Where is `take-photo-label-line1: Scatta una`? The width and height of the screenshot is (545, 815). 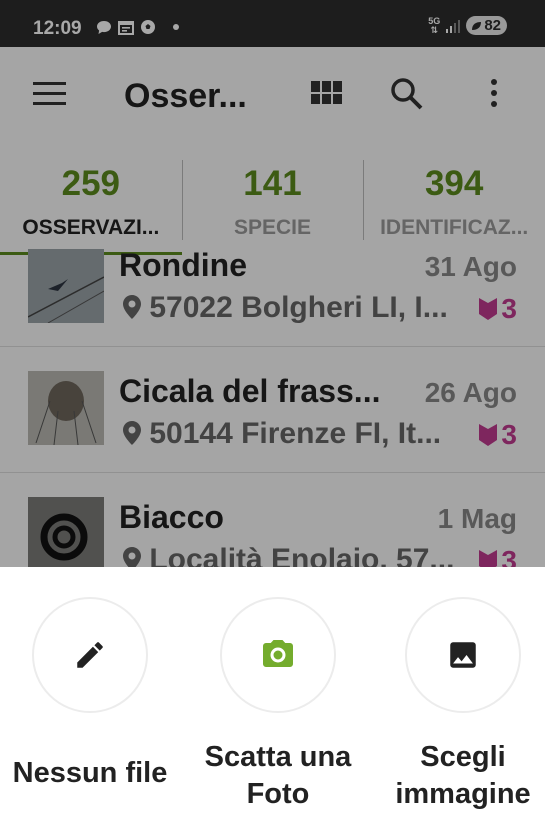
take-photo-label-line1: Scatta una is located at coordinates (278, 757).